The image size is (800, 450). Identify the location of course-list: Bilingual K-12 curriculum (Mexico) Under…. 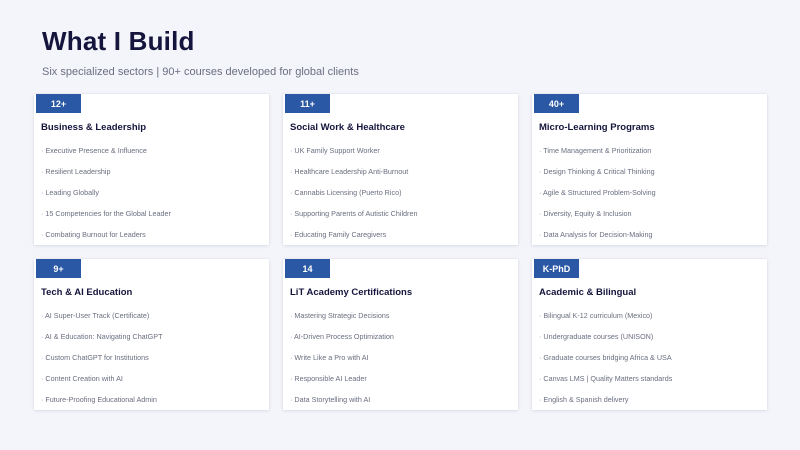
(605, 363).